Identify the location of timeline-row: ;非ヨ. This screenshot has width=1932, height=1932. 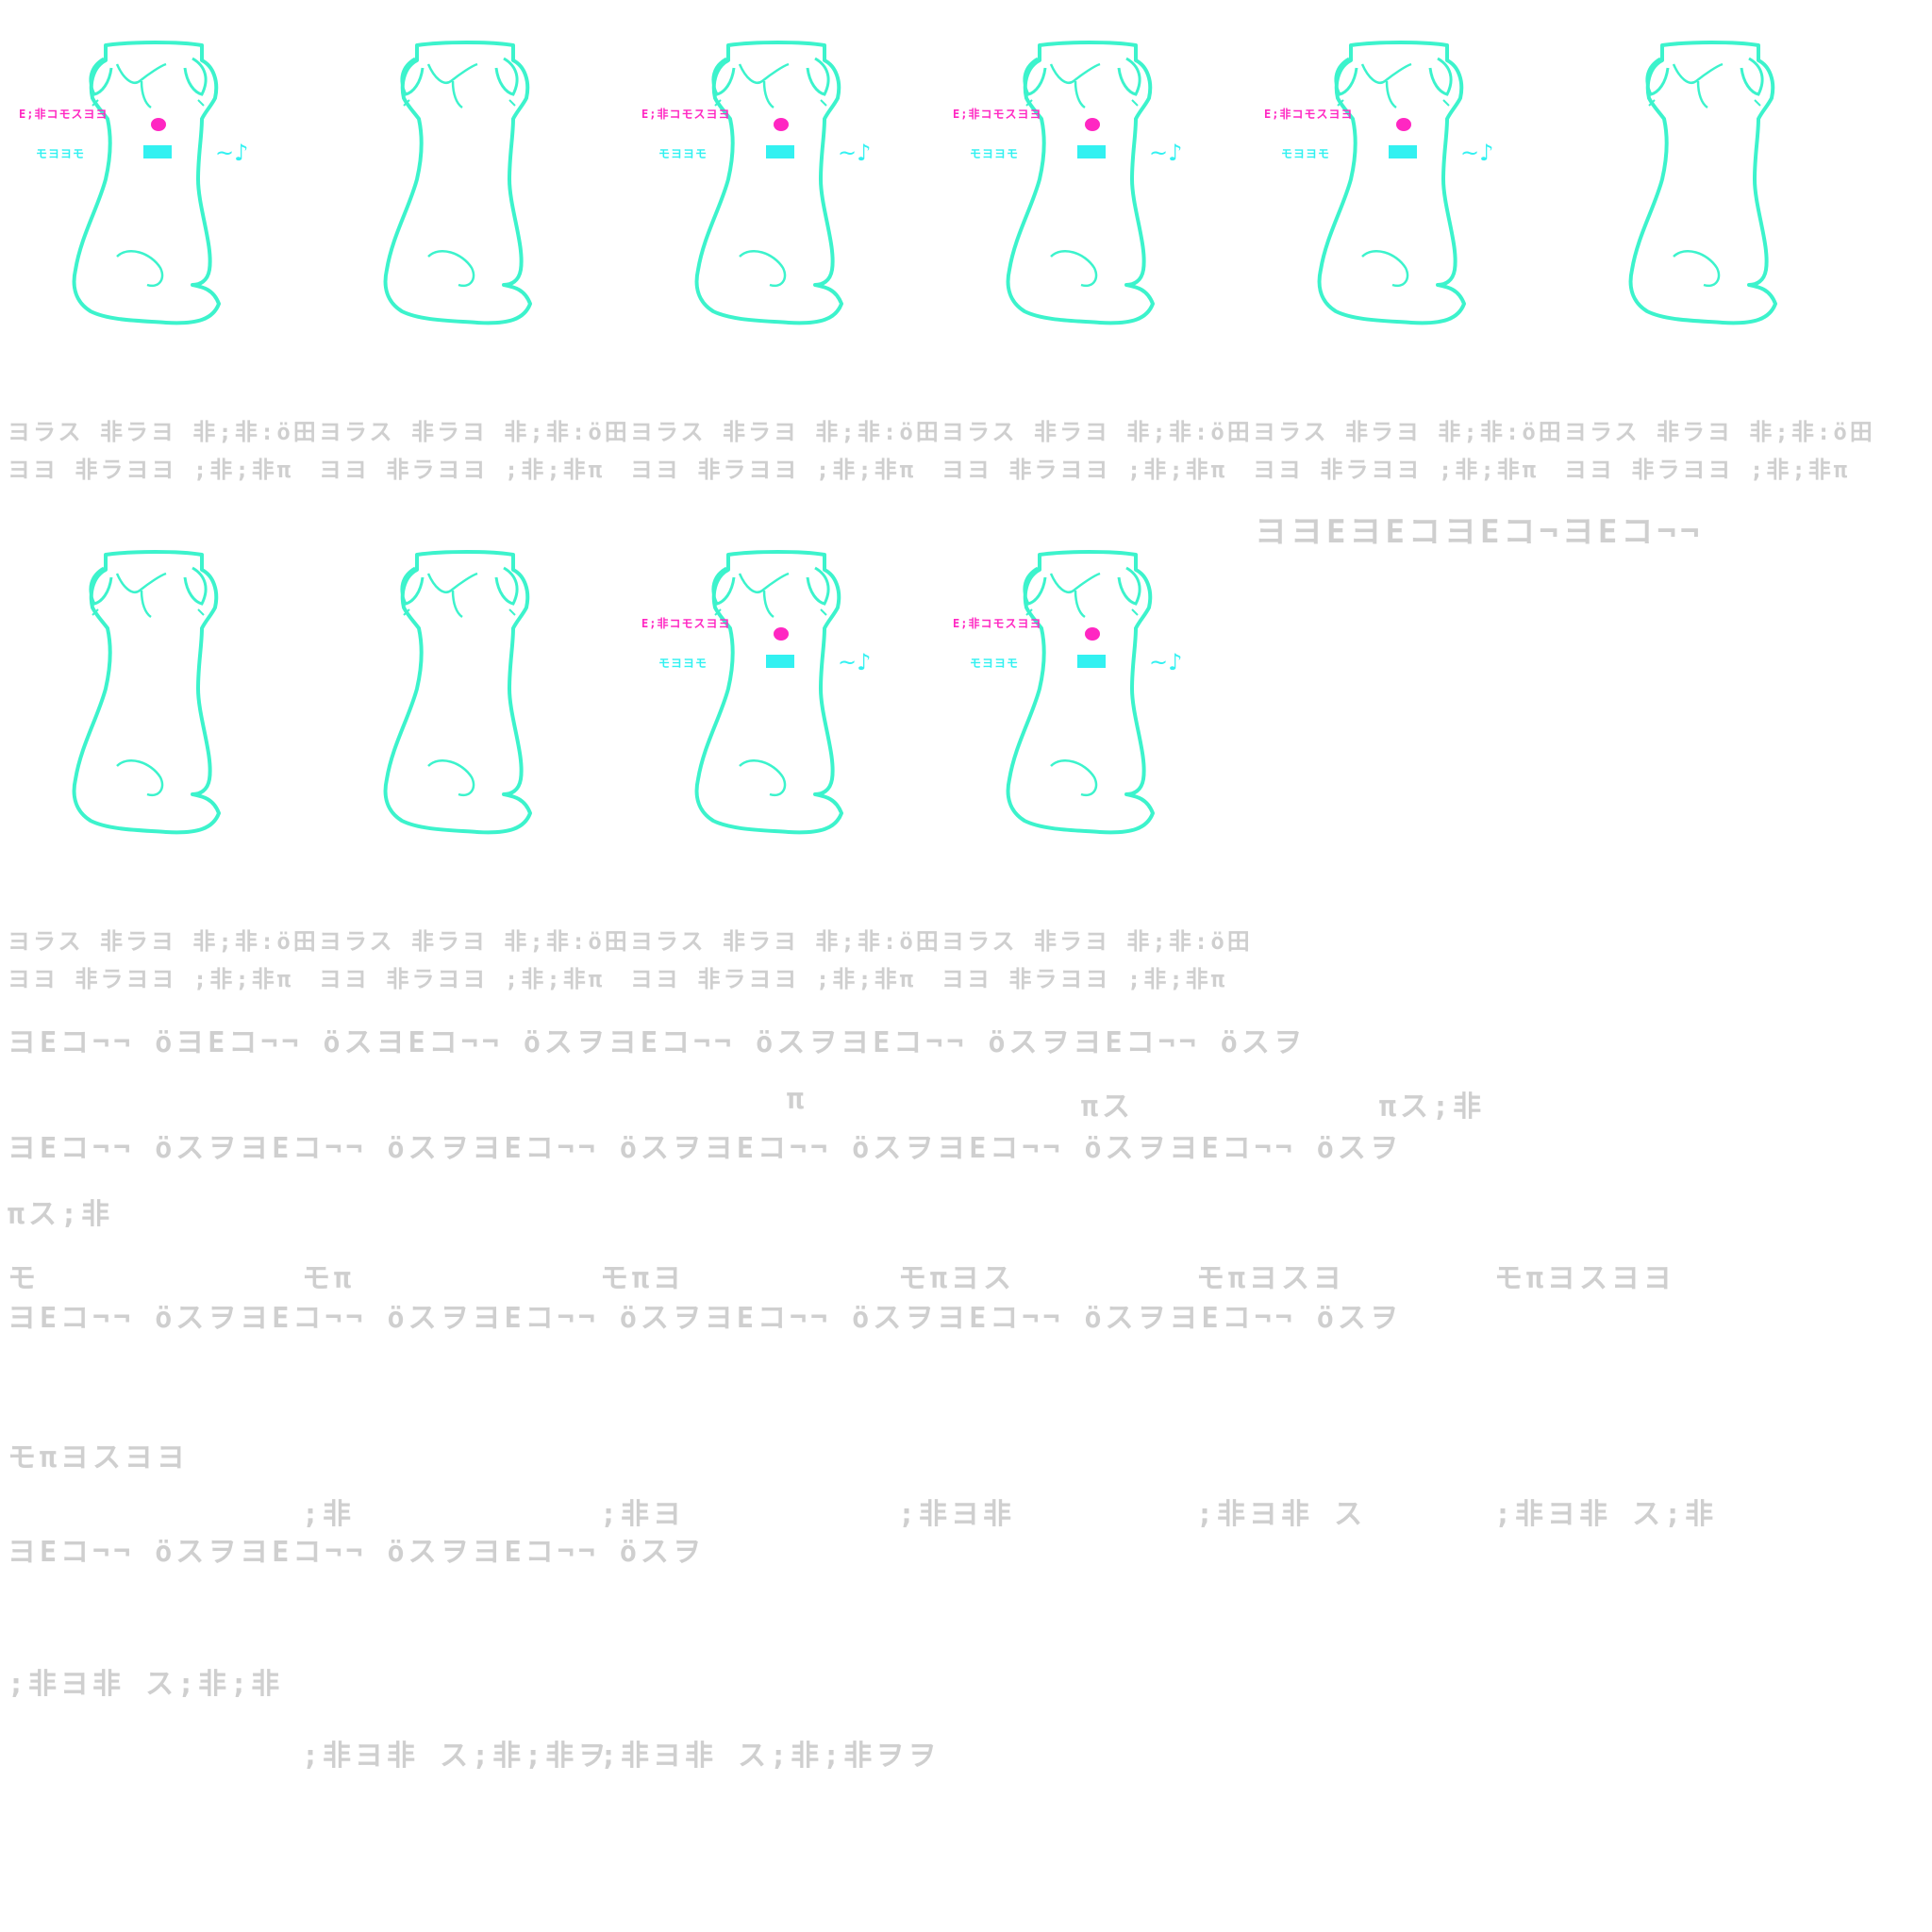
(643, 1515).